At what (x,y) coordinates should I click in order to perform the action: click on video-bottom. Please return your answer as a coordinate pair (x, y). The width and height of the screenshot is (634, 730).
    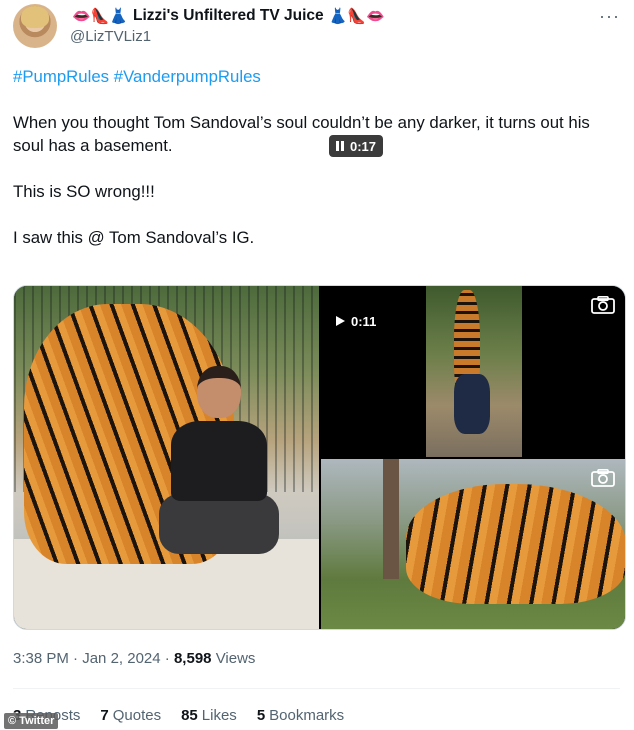
    Looking at the image, I should click on (473, 544).